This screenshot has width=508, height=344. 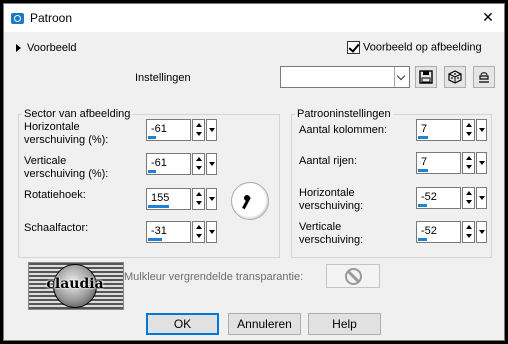 What do you see at coordinates (51, 18) in the screenshot?
I see `window-title: Patroon` at bounding box center [51, 18].